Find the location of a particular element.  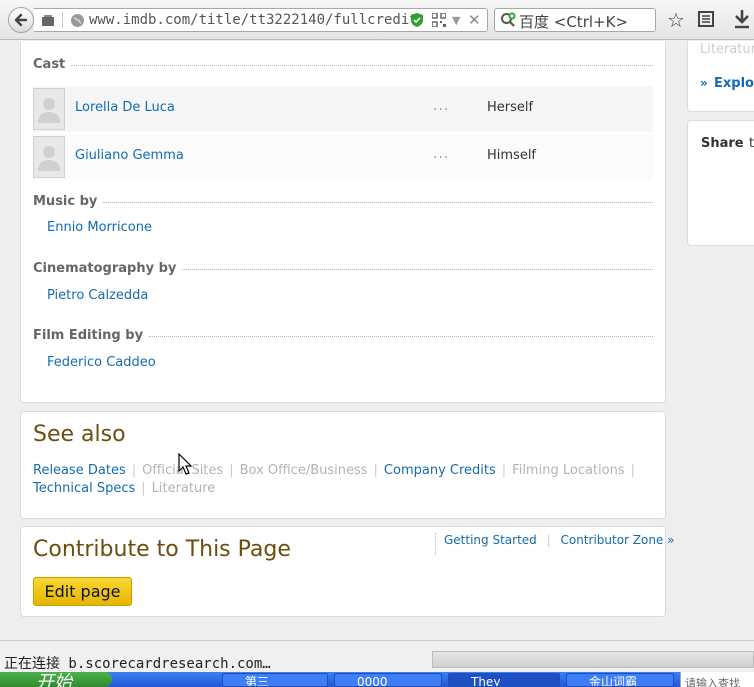

status-scrollbar is located at coordinates (593, 659).